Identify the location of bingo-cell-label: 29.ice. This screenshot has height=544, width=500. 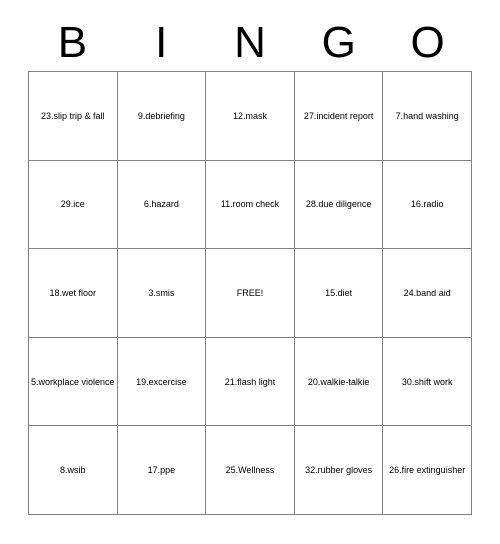
(72, 204).